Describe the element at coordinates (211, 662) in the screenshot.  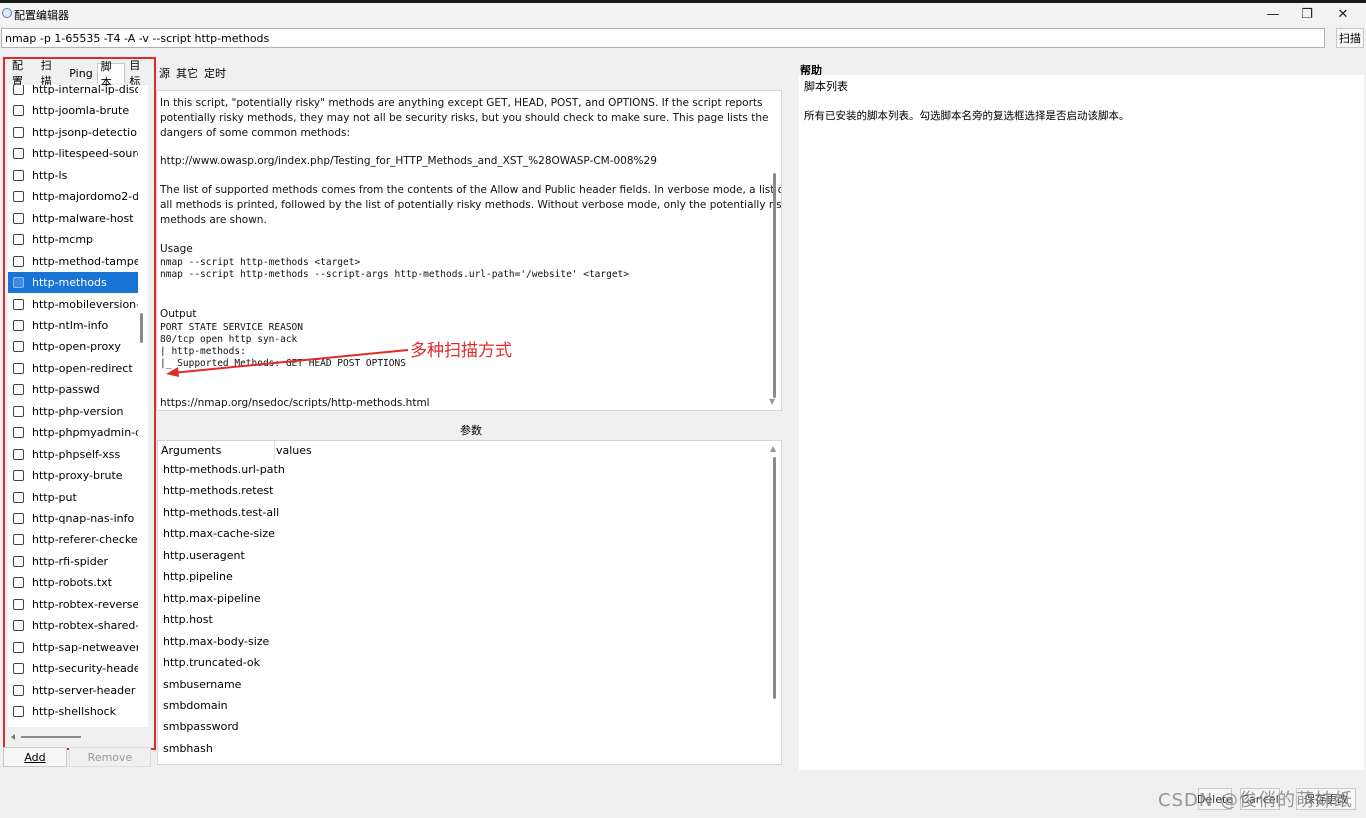
I see `argument-row: http.truncated-ok` at that location.